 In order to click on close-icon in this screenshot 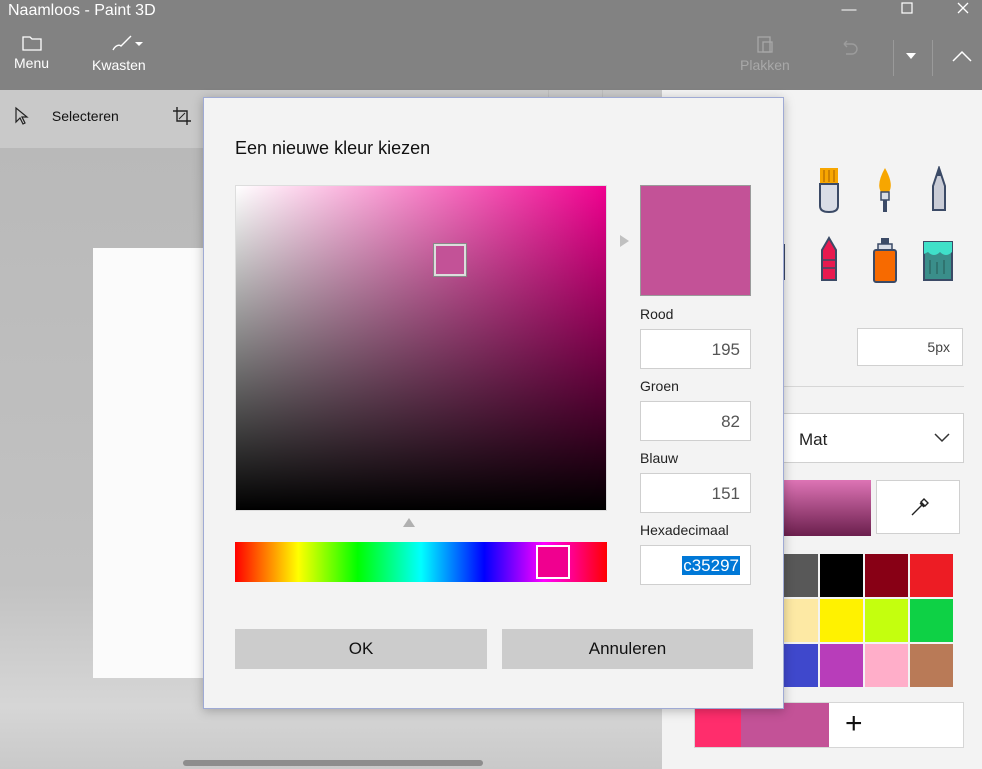, I will do `click(963, 8)`.